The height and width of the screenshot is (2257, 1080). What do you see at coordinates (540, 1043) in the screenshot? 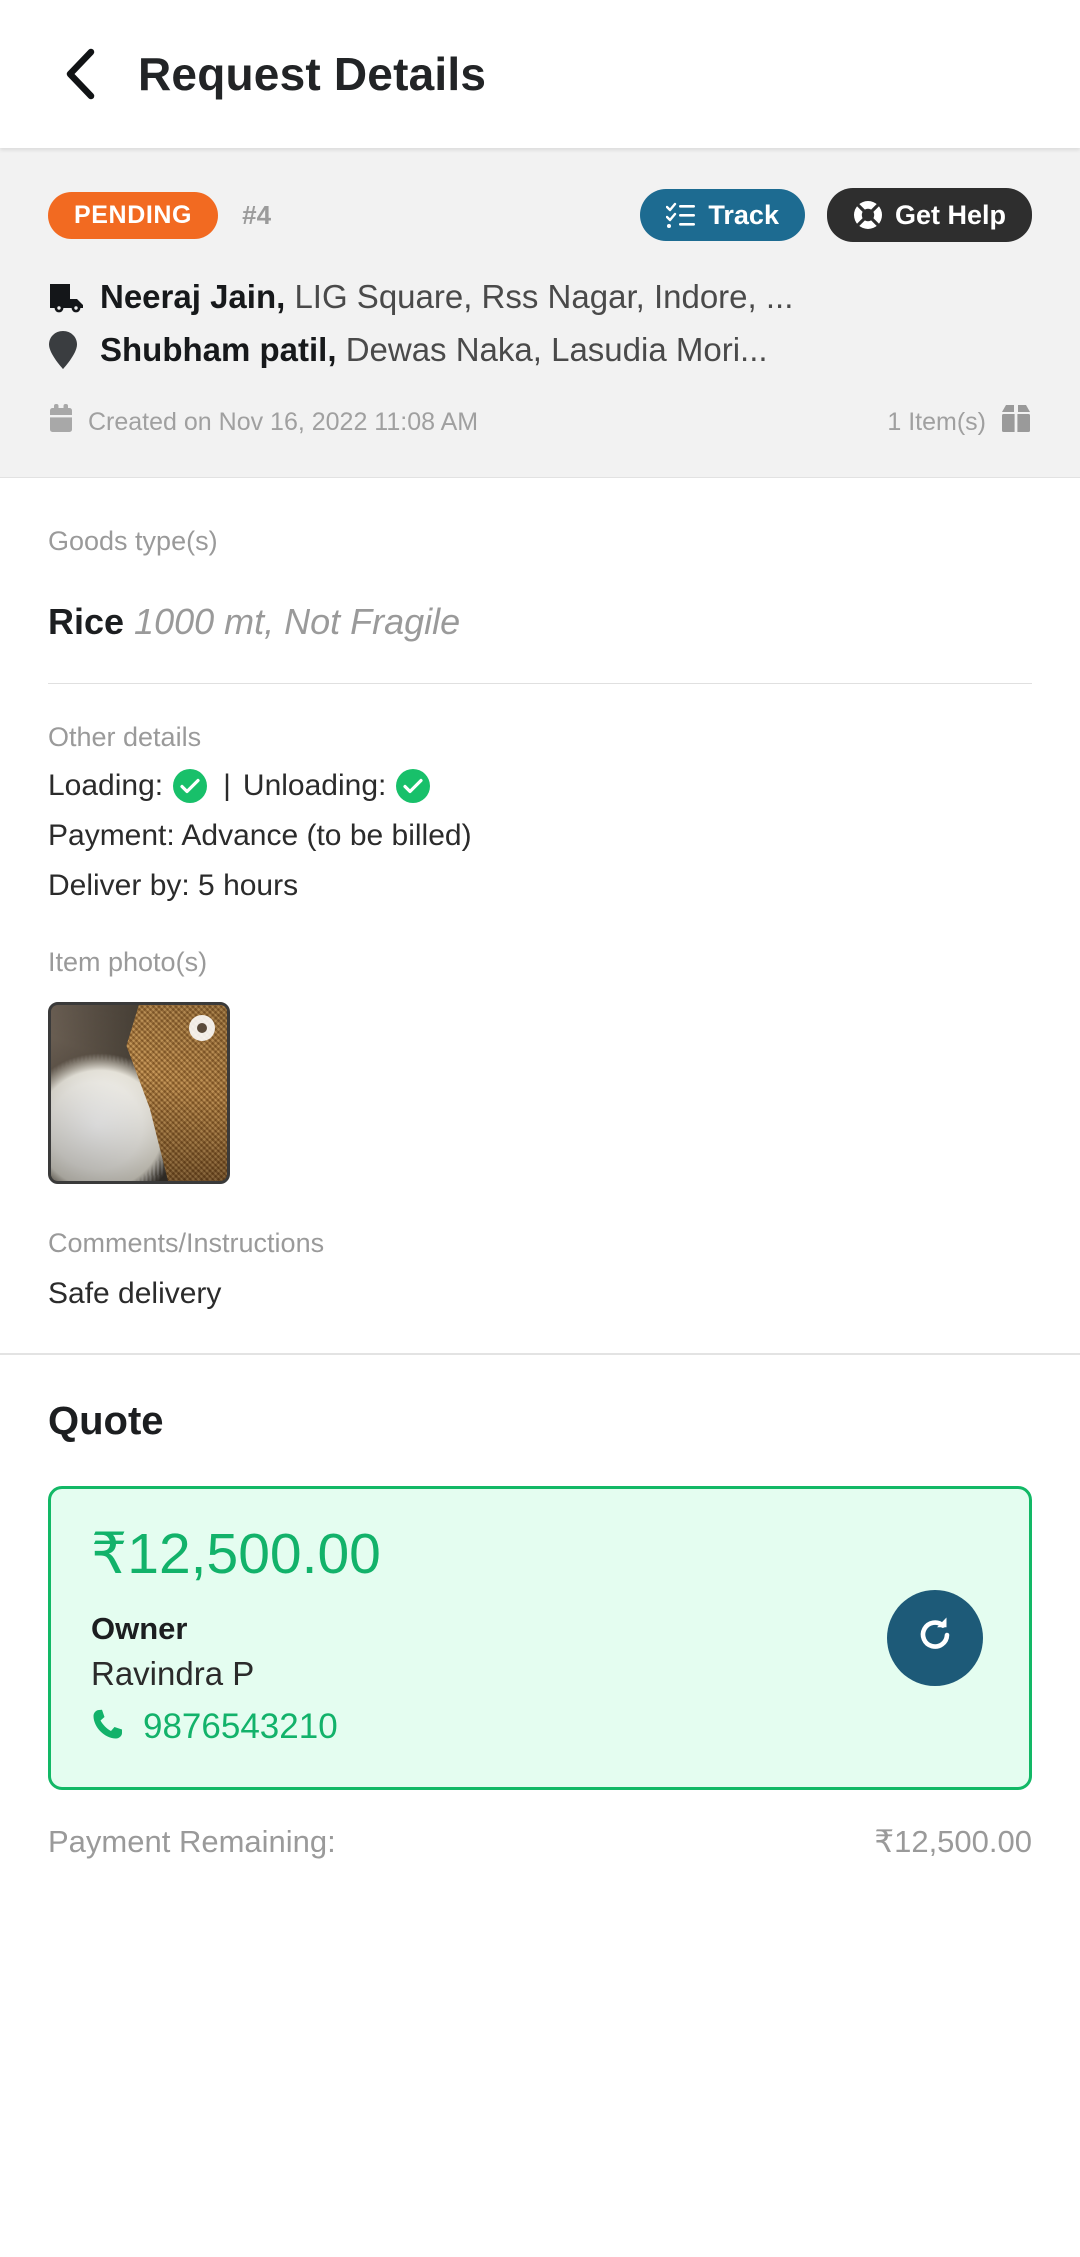
I see `item-photos-section: Item photo(s)` at bounding box center [540, 1043].